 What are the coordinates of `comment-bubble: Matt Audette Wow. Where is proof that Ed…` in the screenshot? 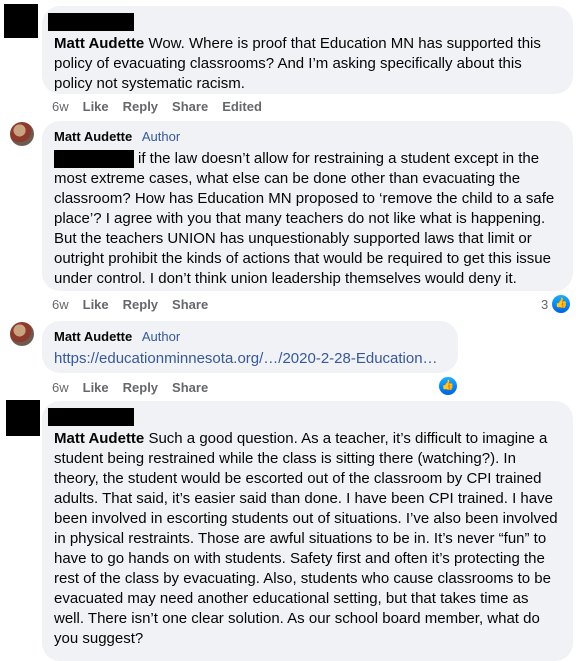 It's located at (307, 50).